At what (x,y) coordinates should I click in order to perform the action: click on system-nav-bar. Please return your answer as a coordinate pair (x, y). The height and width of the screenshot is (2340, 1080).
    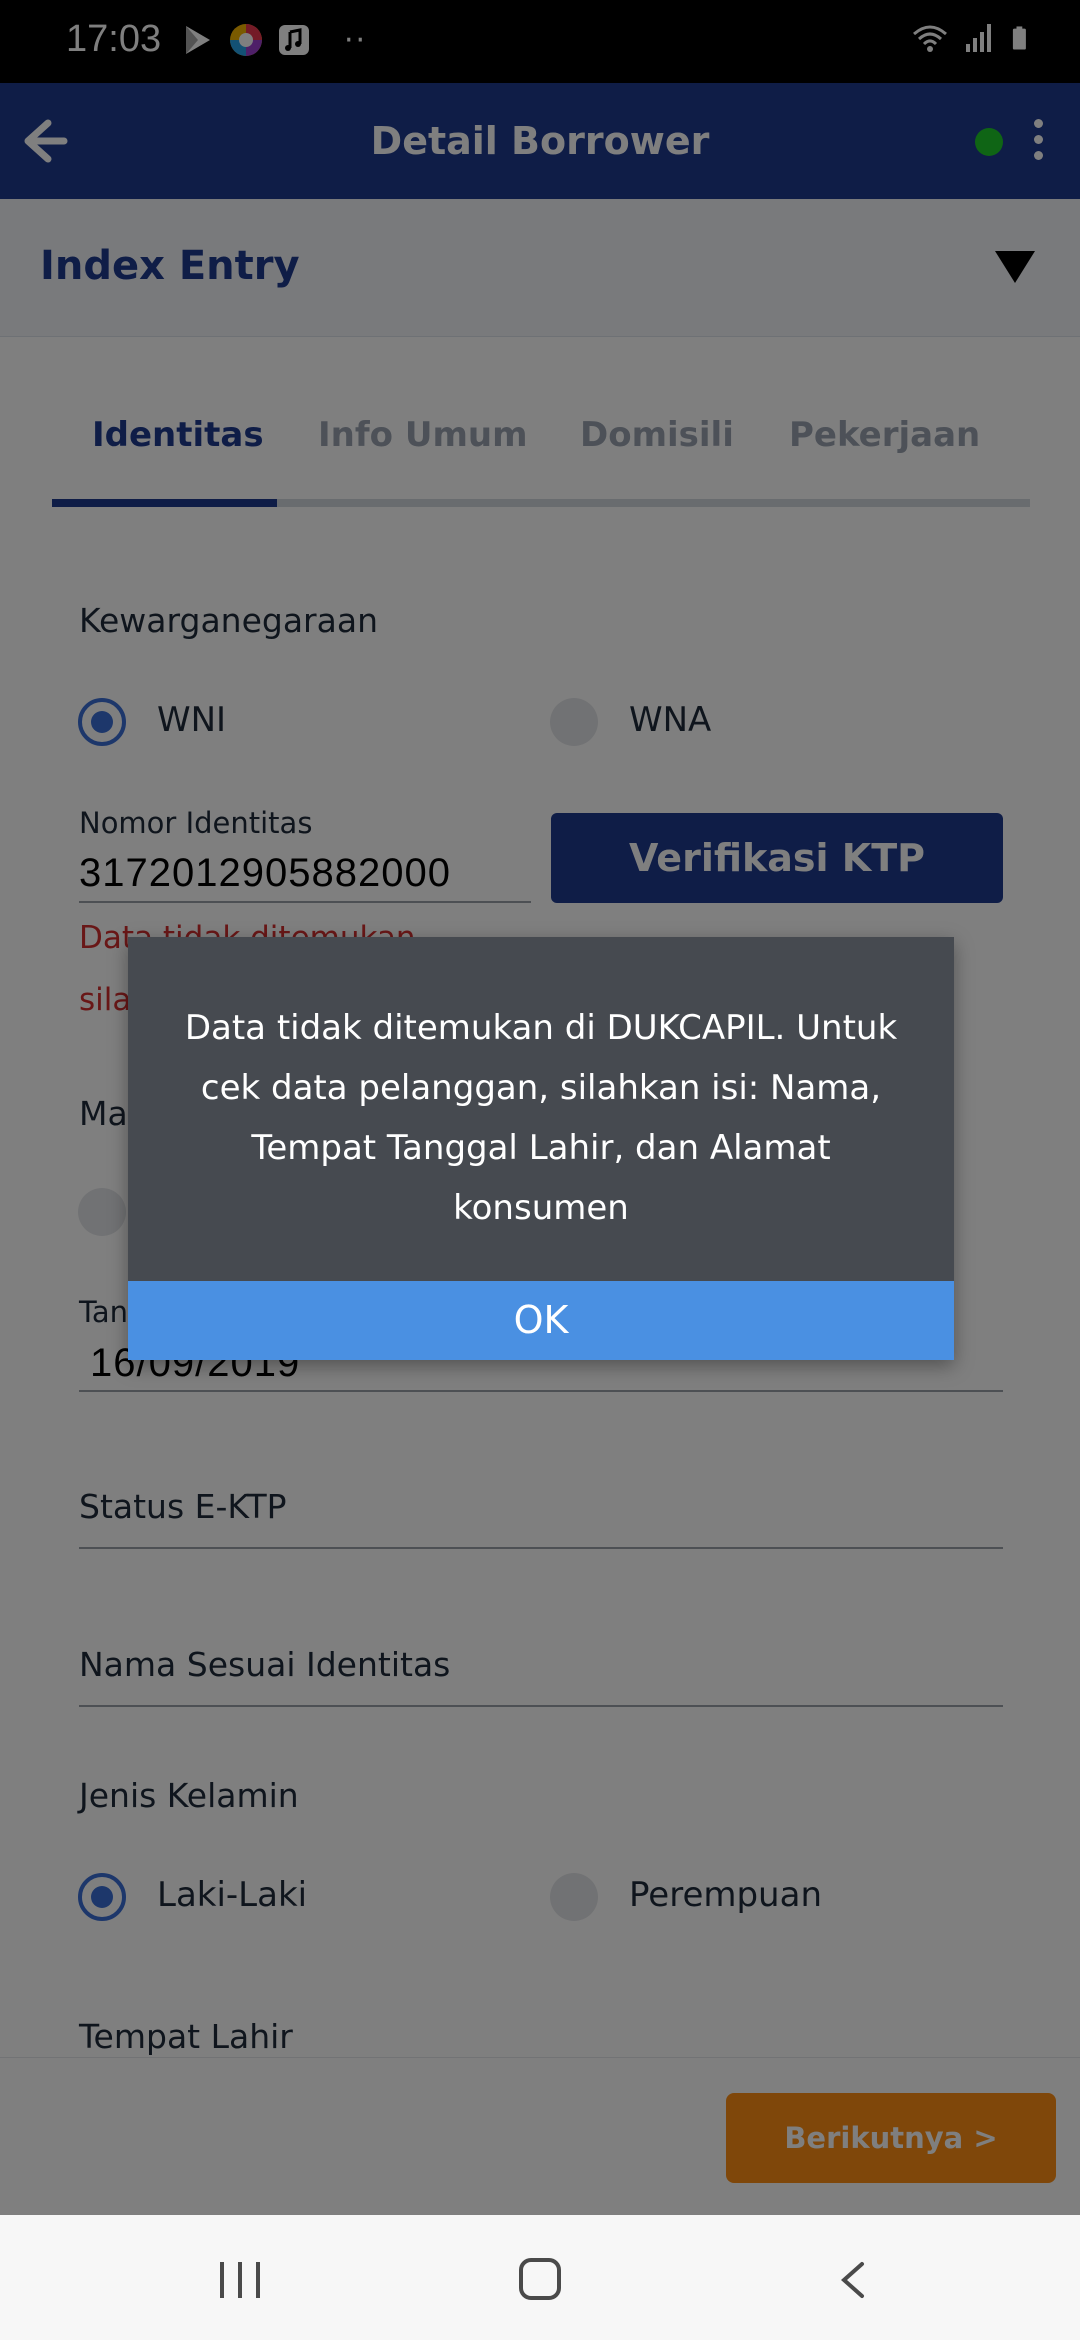
    Looking at the image, I should click on (540, 2277).